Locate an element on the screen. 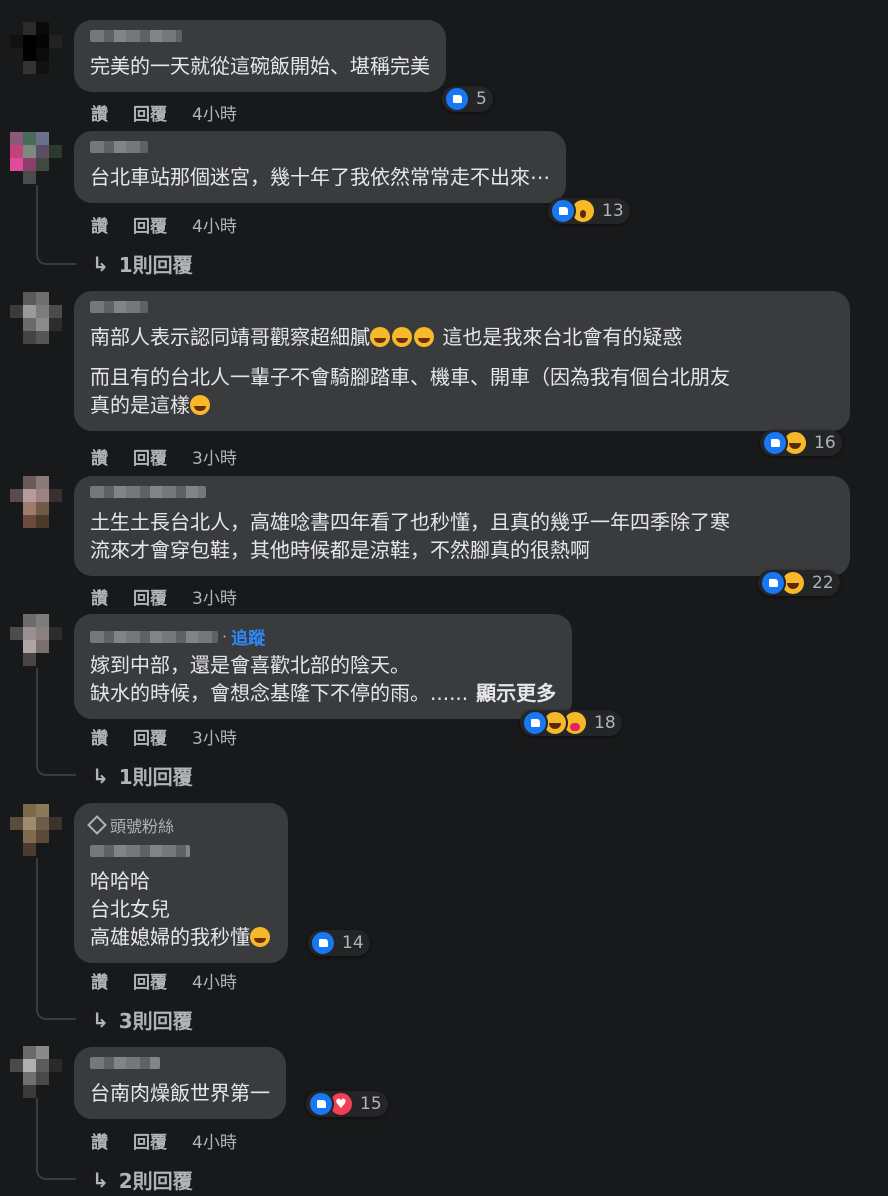 The image size is (888, 1196). reaction-count: 22 is located at coordinates (823, 583).